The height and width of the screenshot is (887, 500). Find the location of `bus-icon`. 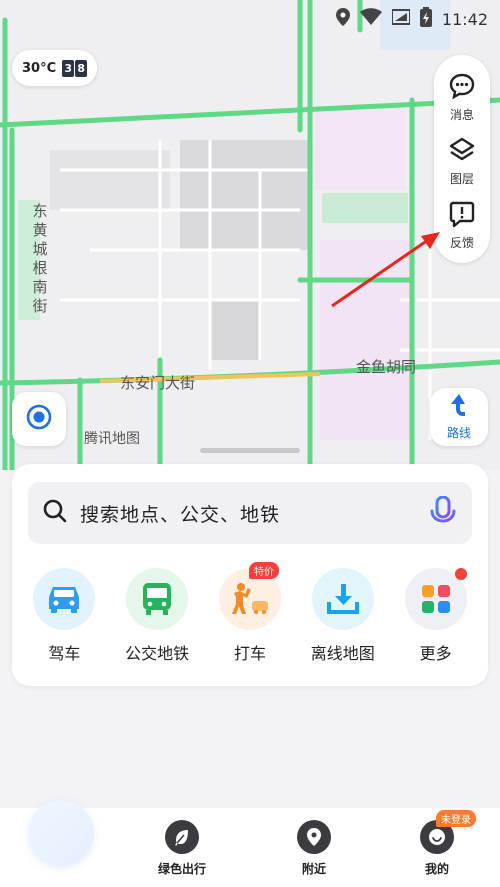

bus-icon is located at coordinates (157, 599).